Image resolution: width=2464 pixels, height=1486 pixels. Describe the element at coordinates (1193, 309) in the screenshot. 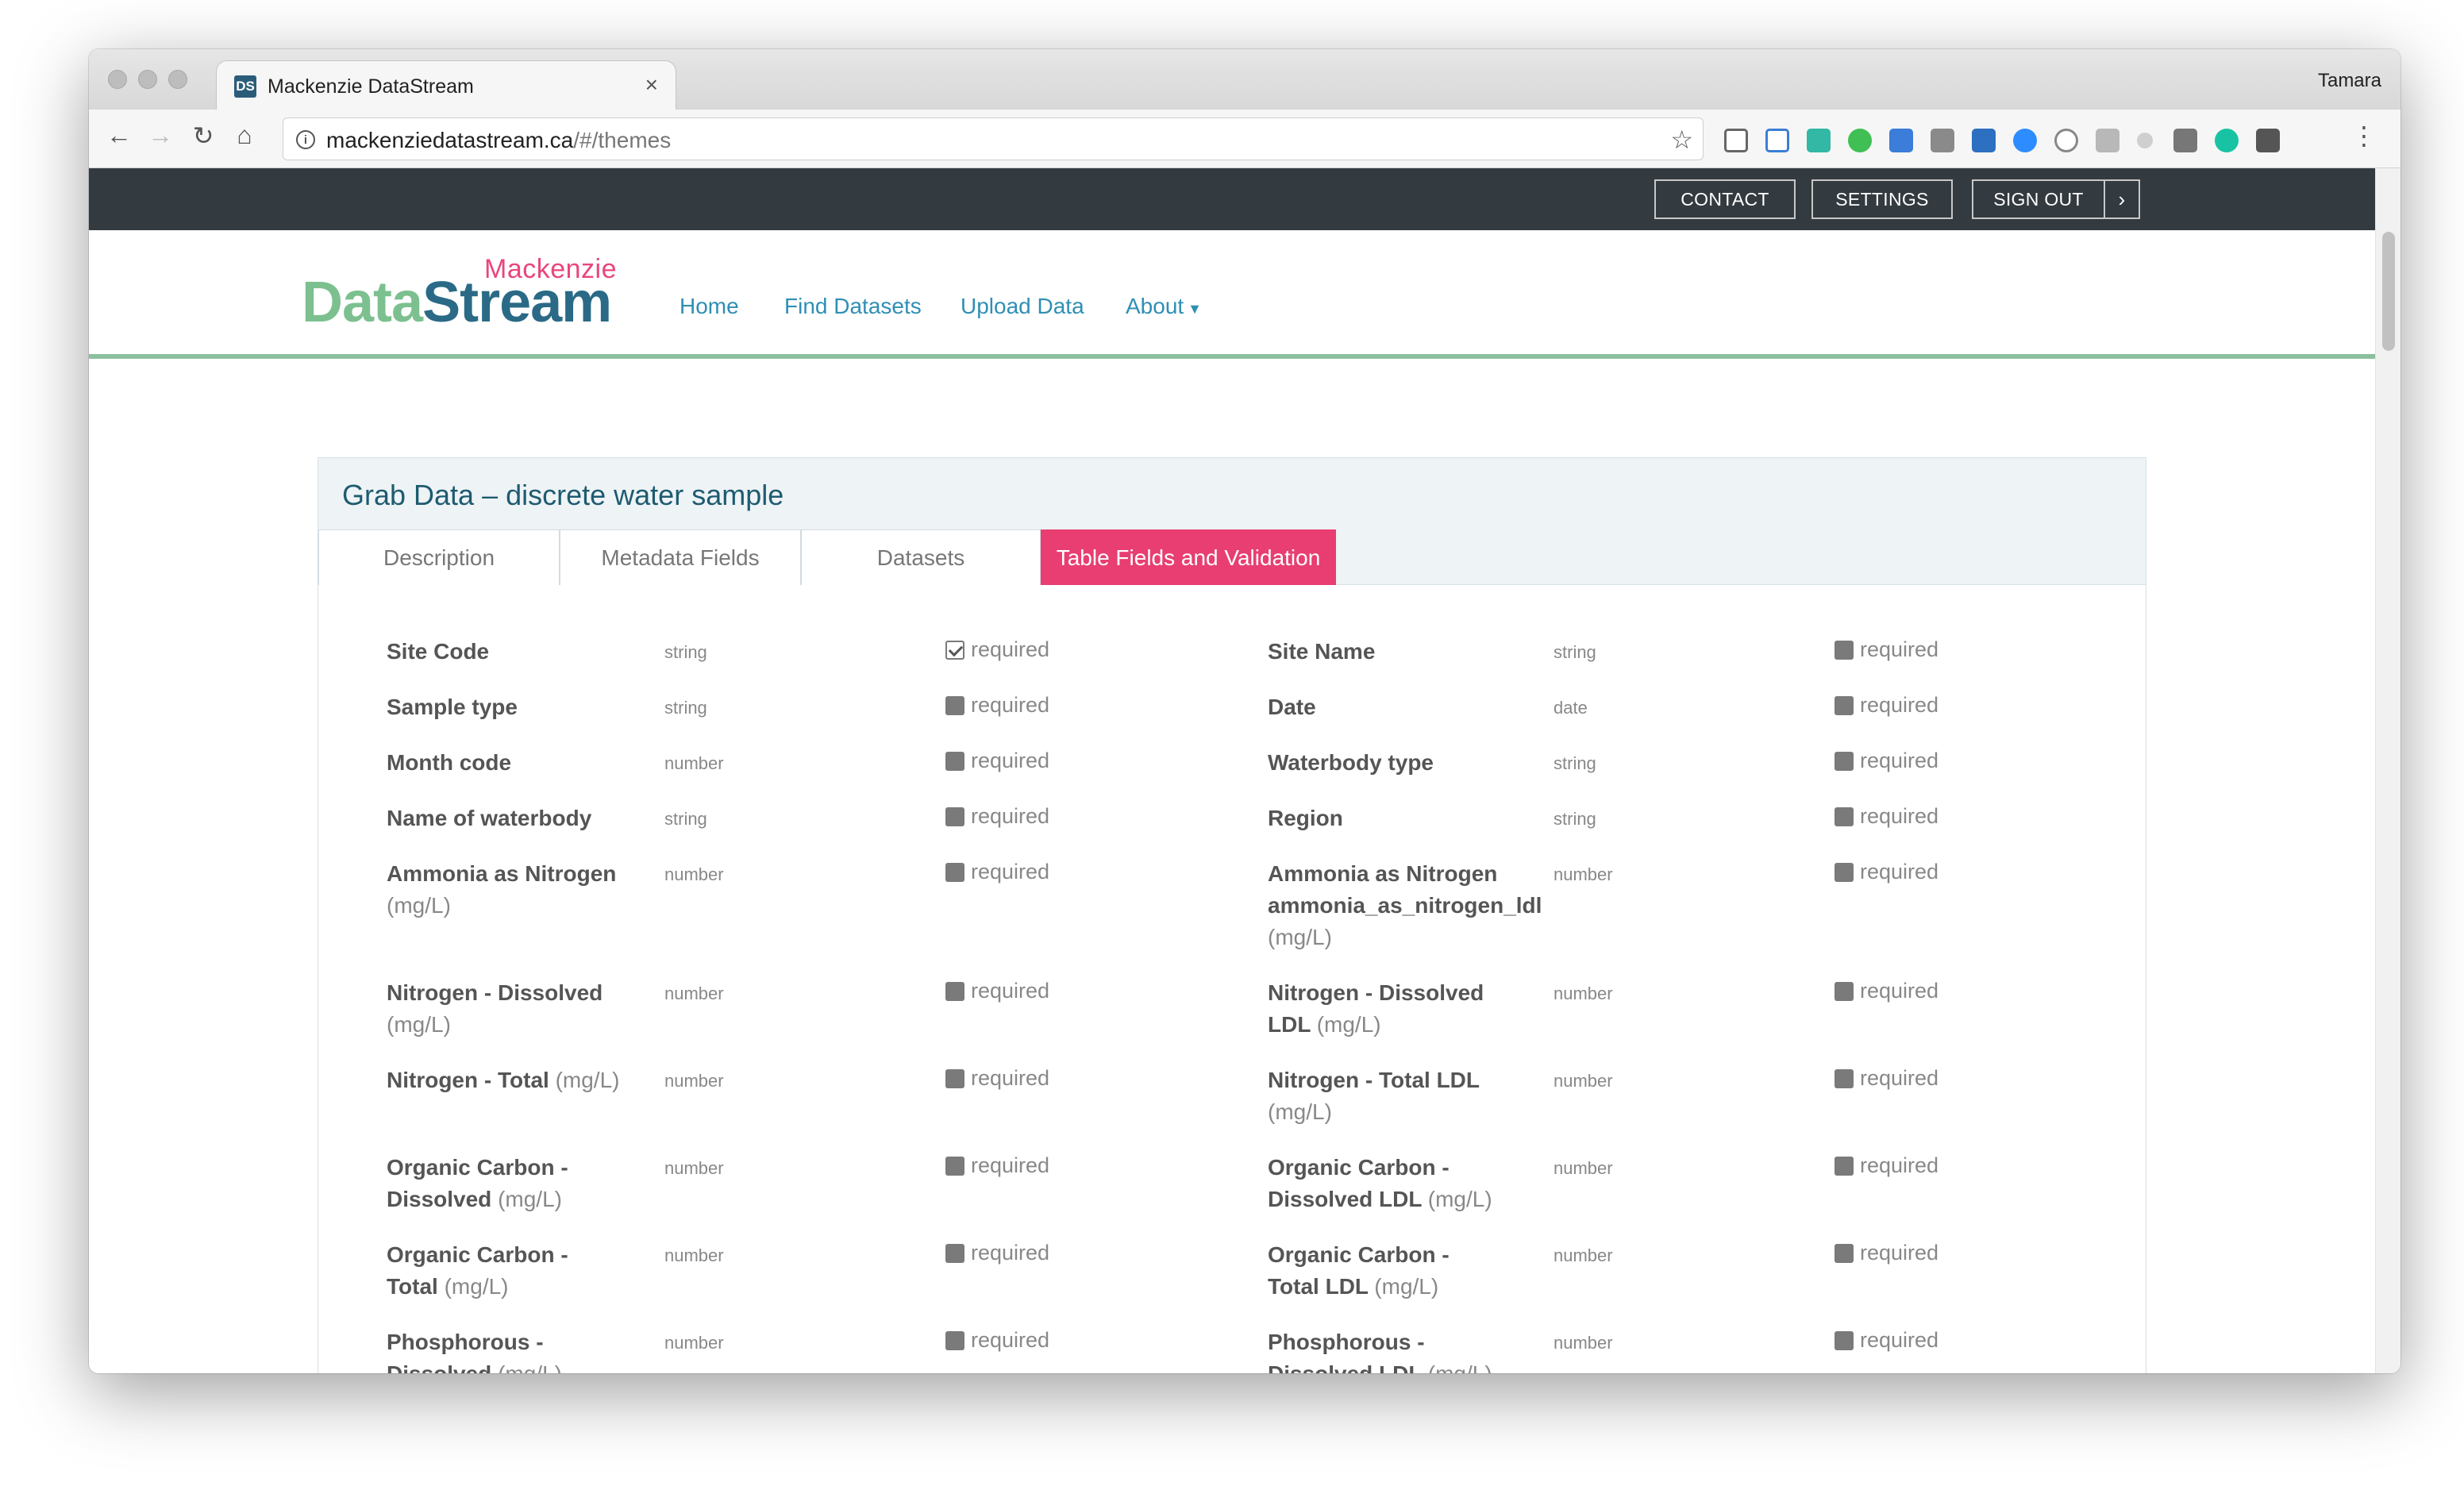

I see `caret-down-icon: ▼` at that location.